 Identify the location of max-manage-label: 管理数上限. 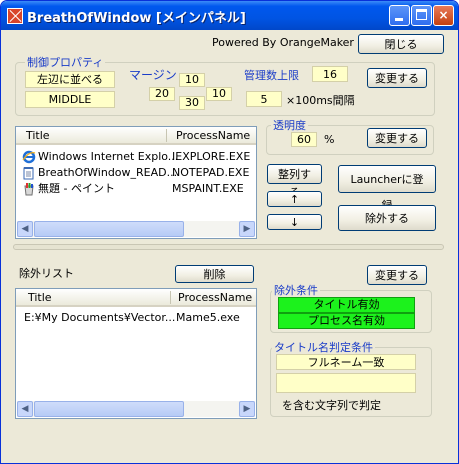
(271, 75).